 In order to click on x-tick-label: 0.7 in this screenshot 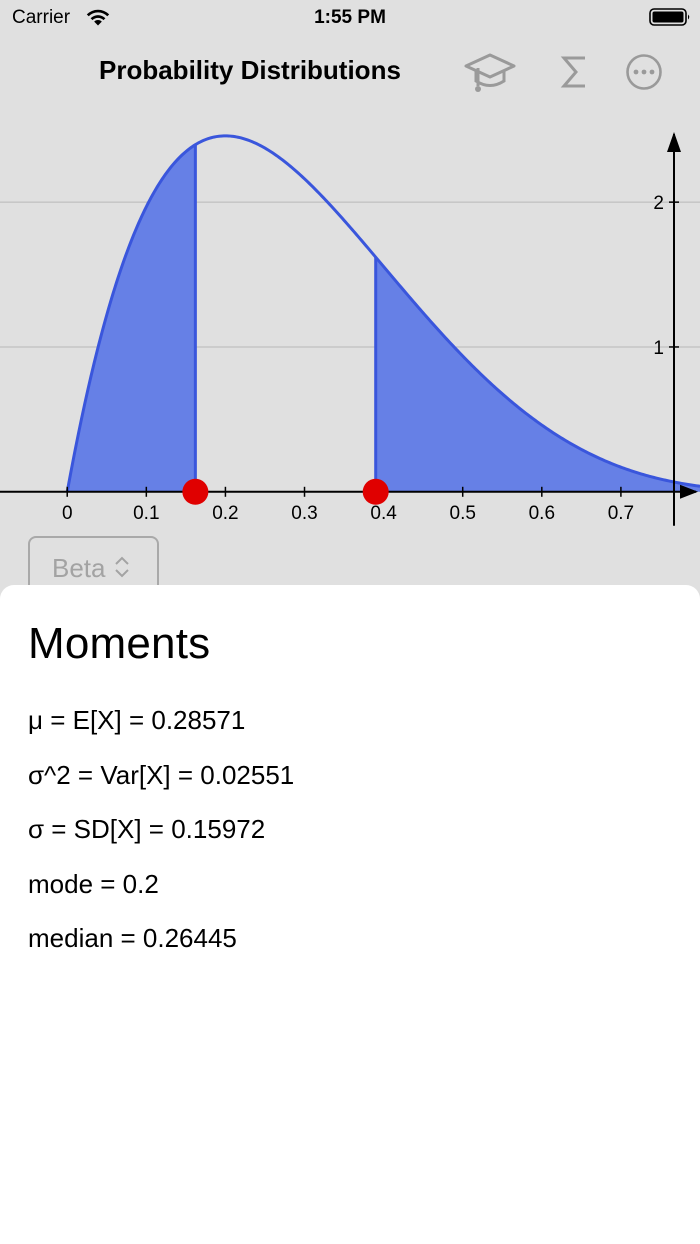, I will do `click(621, 513)`.